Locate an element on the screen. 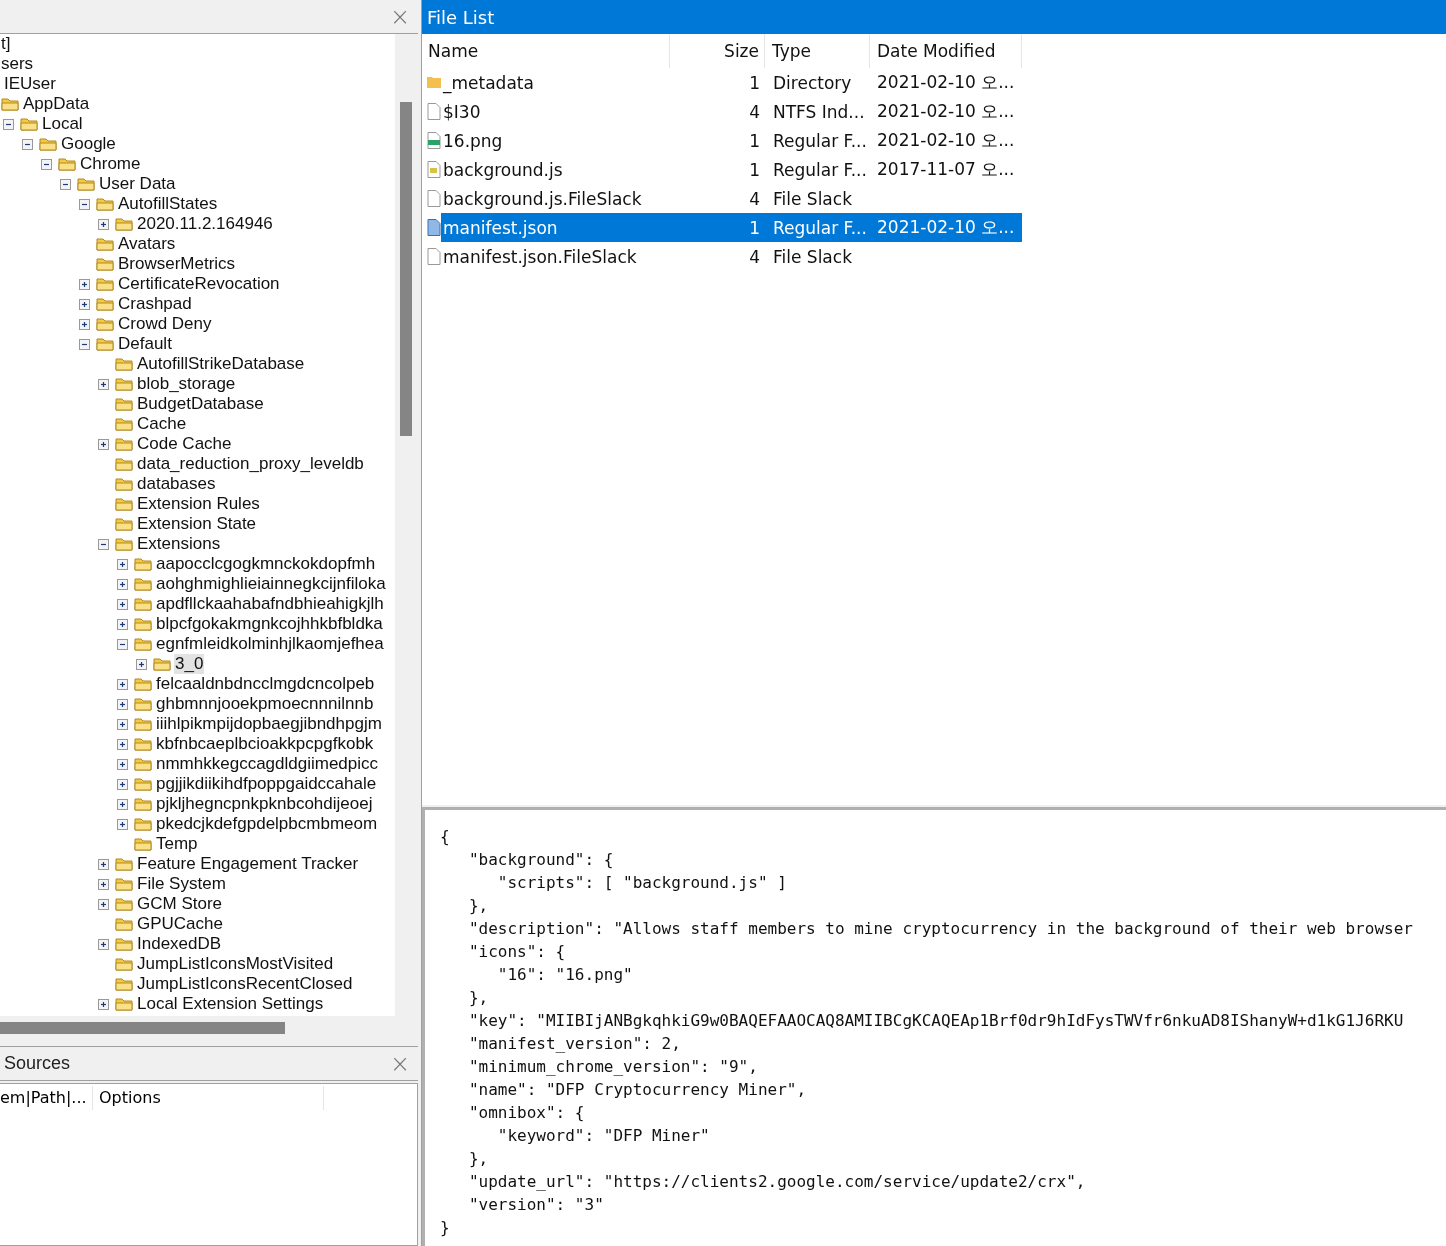 This screenshot has height=1246, width=1446. file-name: manifest.json is located at coordinates (555, 227).